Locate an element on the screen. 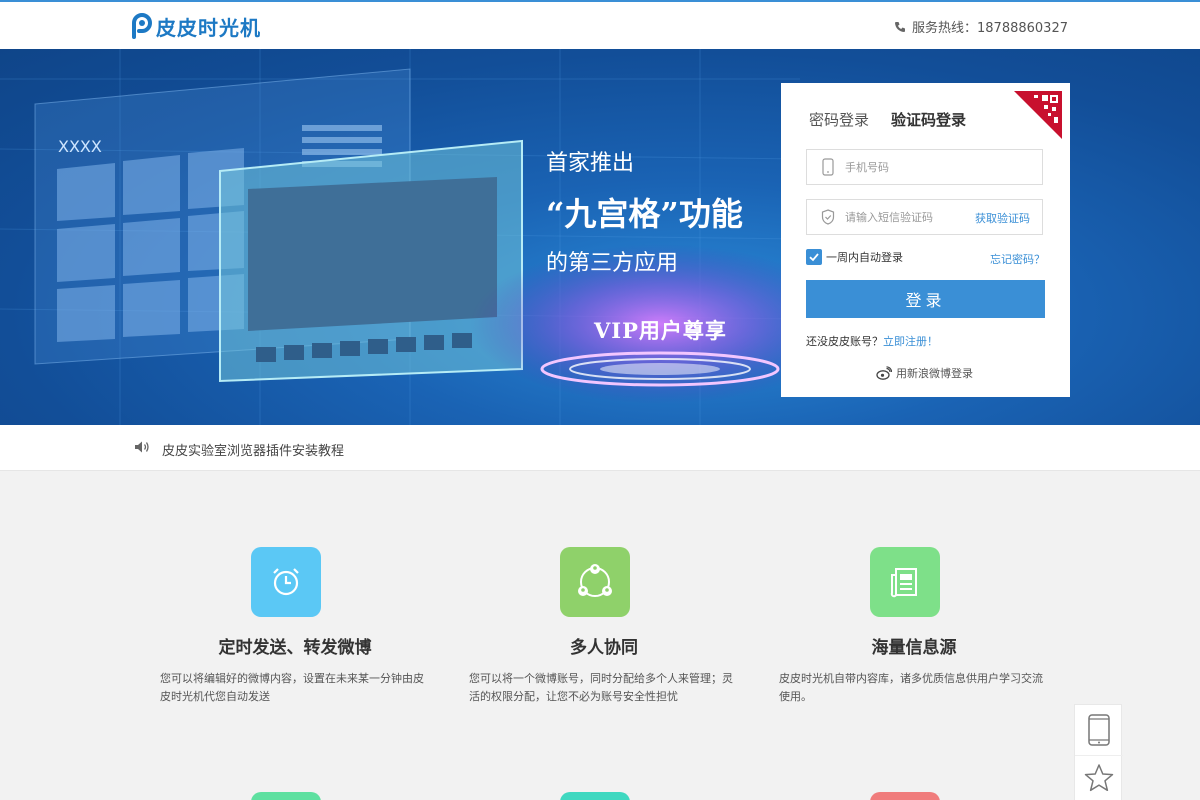 The height and width of the screenshot is (800, 1200). screen-label: XXXX is located at coordinates (80, 146).